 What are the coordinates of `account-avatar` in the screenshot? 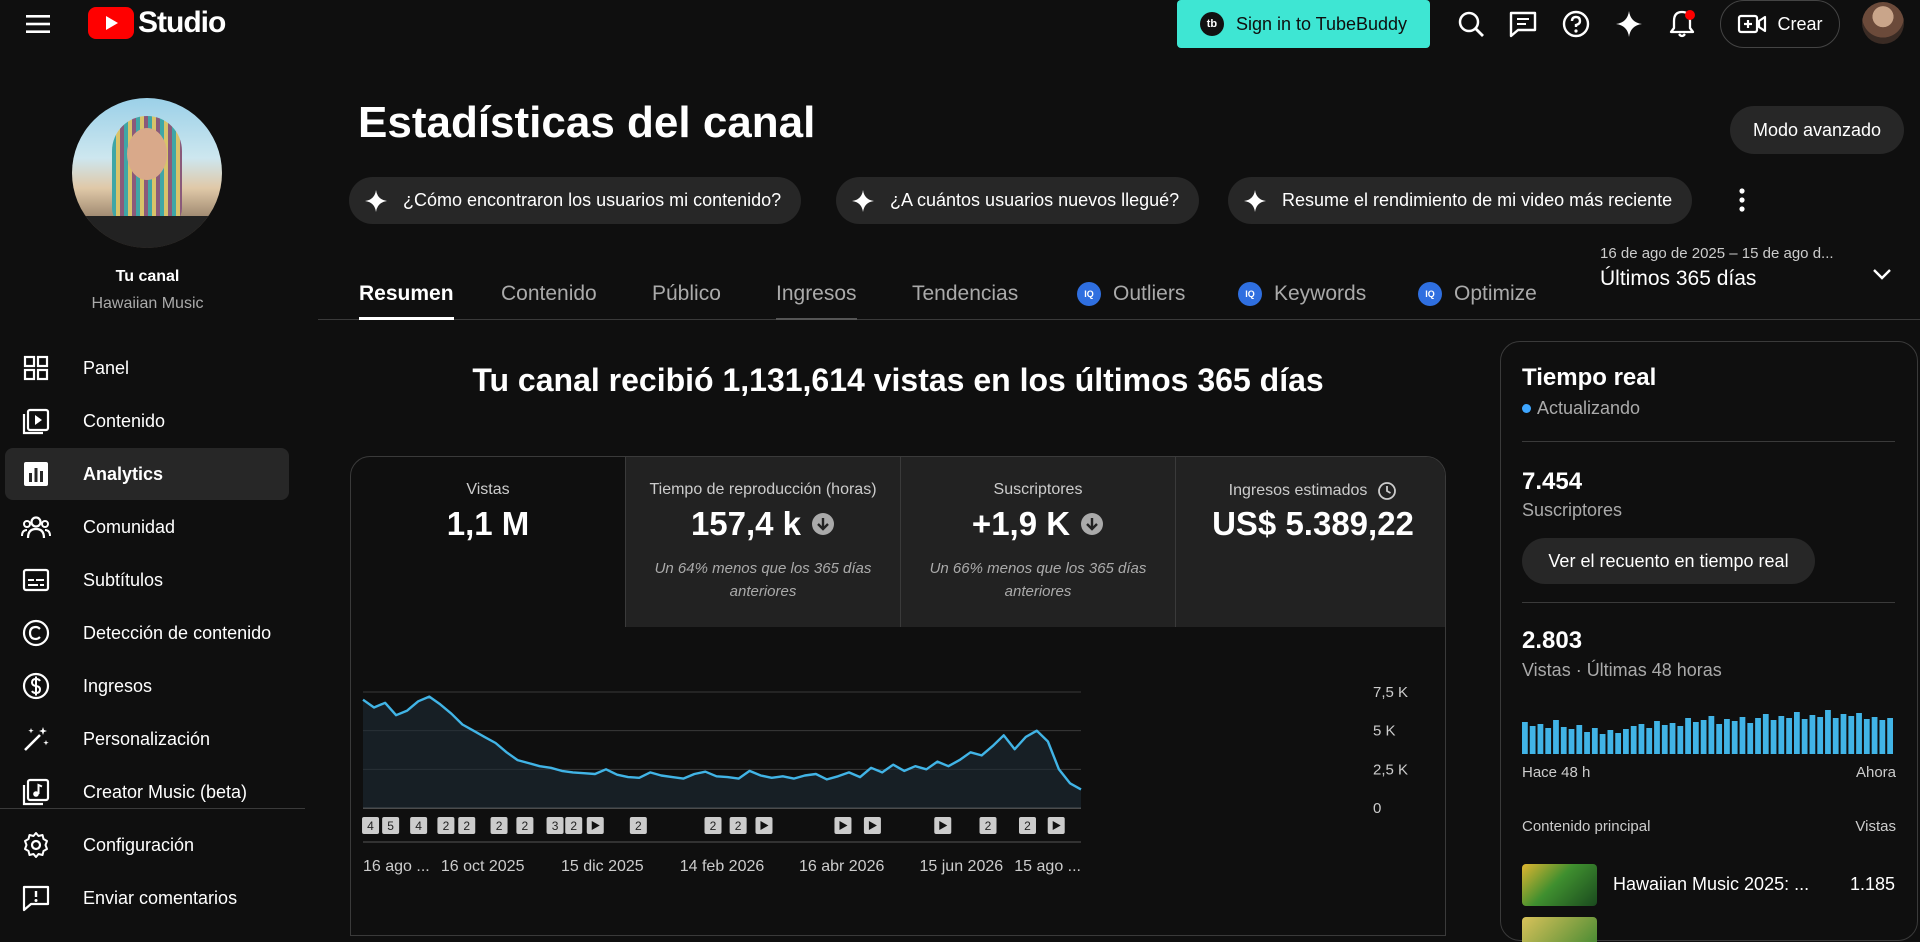 It's located at (1883, 23).